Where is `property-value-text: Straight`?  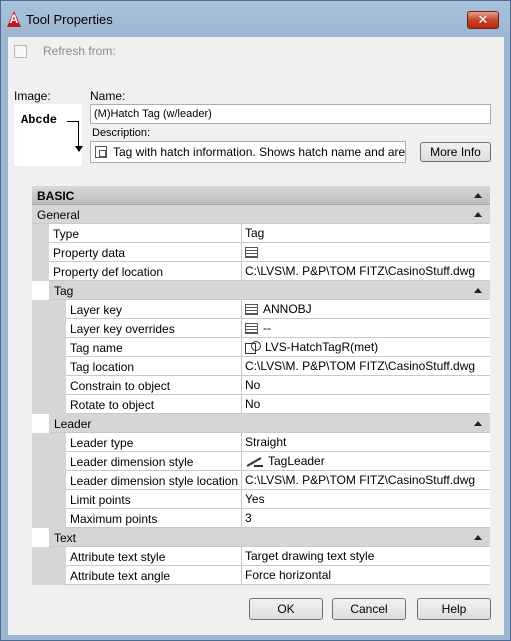
property-value-text: Straight is located at coordinates (266, 442).